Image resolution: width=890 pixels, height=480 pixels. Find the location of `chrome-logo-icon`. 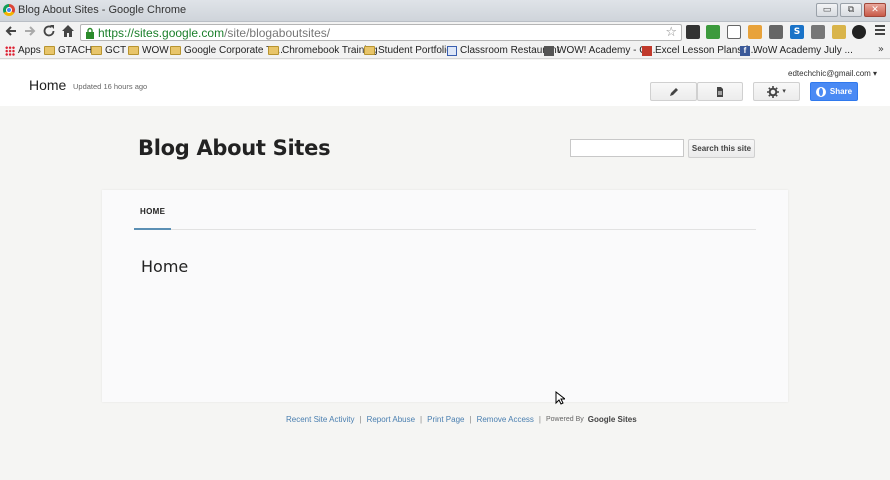

chrome-logo-icon is located at coordinates (9, 10).